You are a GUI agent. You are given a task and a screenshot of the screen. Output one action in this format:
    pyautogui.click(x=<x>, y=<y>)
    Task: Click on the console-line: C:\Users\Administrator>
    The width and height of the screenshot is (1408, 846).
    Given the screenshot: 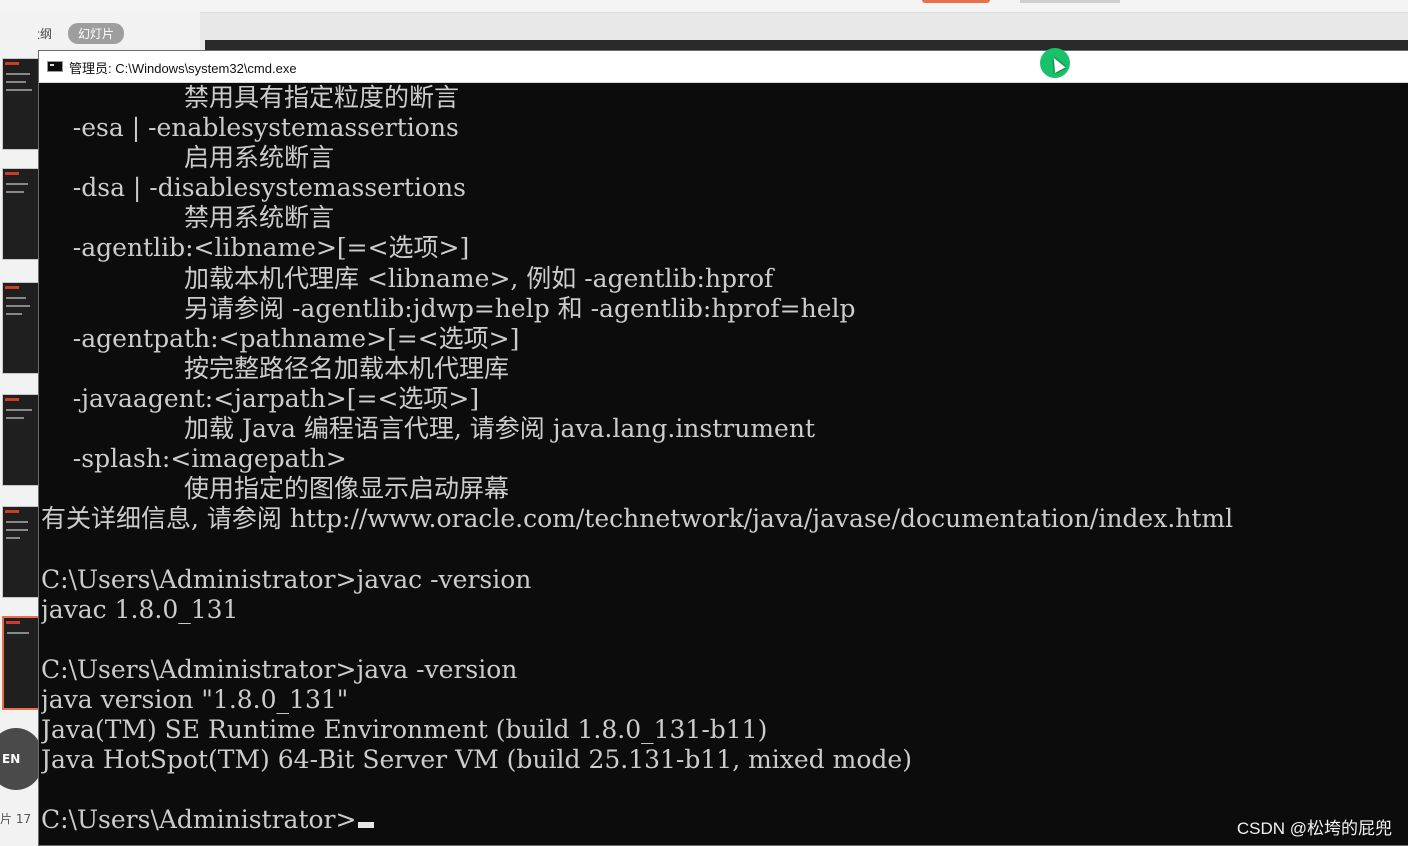 What is the action you would take?
    pyautogui.click(x=724, y=820)
    